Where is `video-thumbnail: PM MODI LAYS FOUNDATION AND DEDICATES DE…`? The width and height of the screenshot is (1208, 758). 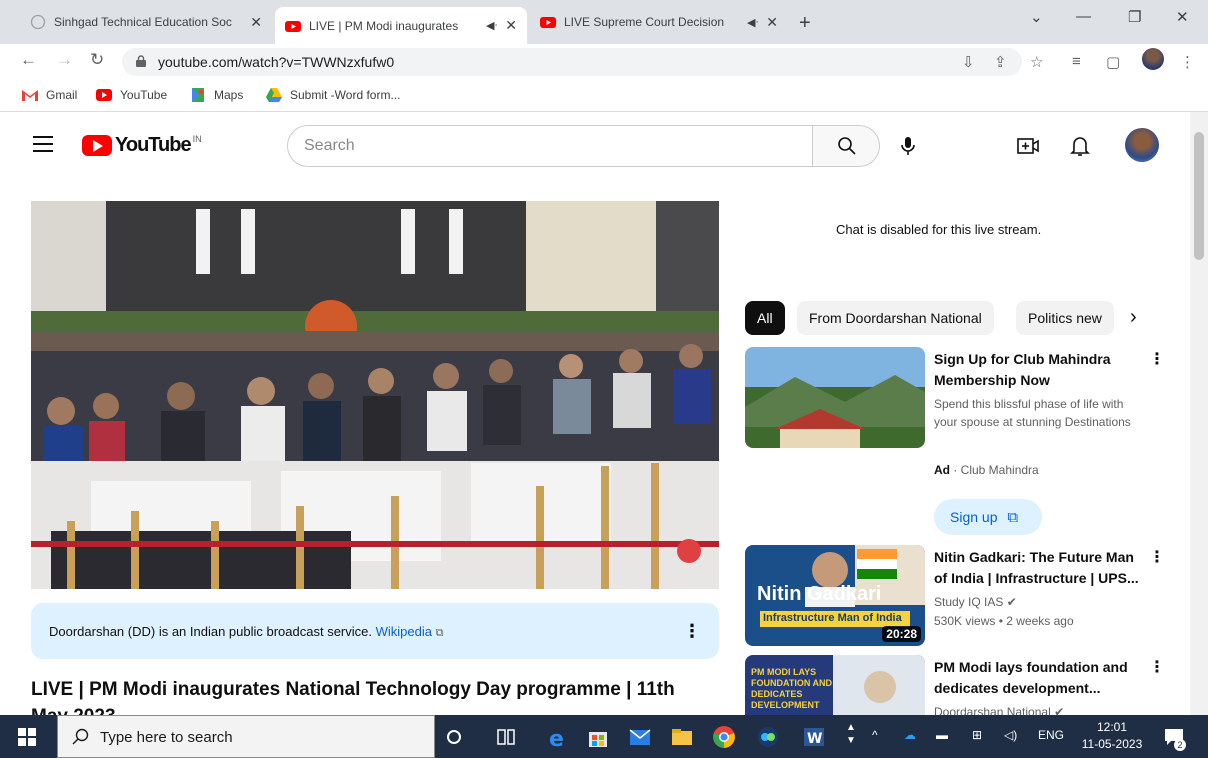 video-thumbnail: PM MODI LAYS FOUNDATION AND DEDICATES DE… is located at coordinates (835, 685).